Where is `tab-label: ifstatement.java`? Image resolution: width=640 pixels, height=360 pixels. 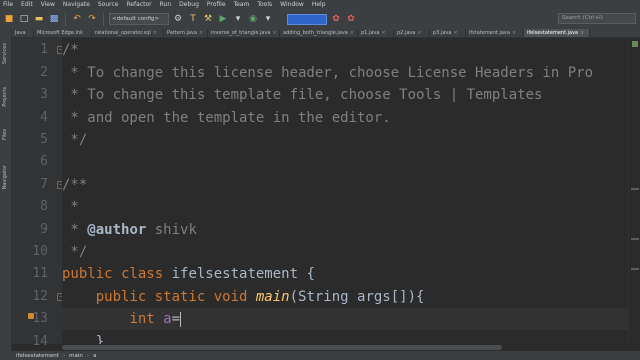 tab-label: ifstatement.java is located at coordinates (489, 32).